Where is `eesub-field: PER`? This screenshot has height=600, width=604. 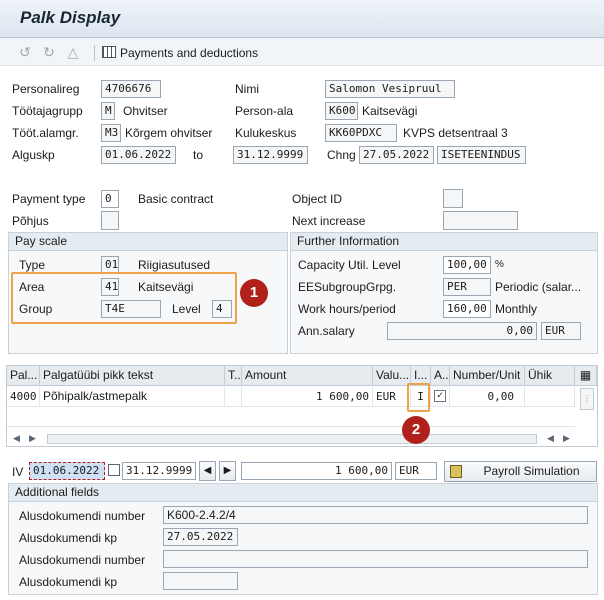
eesub-field: PER is located at coordinates (467, 287).